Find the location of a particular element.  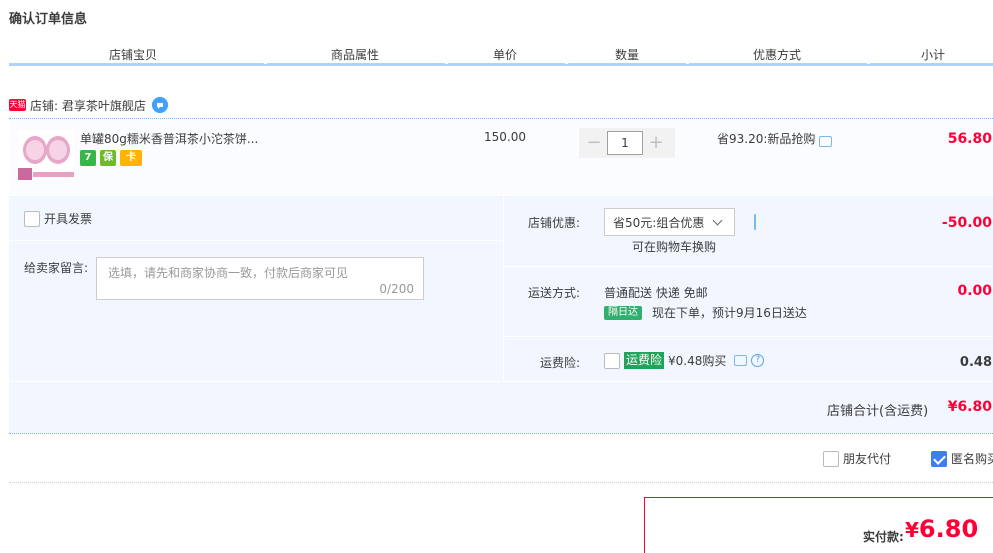

header-shop-item: 店铺宝贝 is located at coordinates (133, 55).